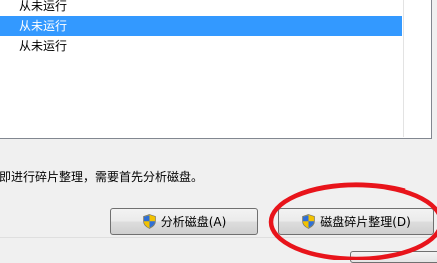  Describe the element at coordinates (201, 26) in the screenshot. I see `list-item-row-2-selected: 从未运行` at that location.